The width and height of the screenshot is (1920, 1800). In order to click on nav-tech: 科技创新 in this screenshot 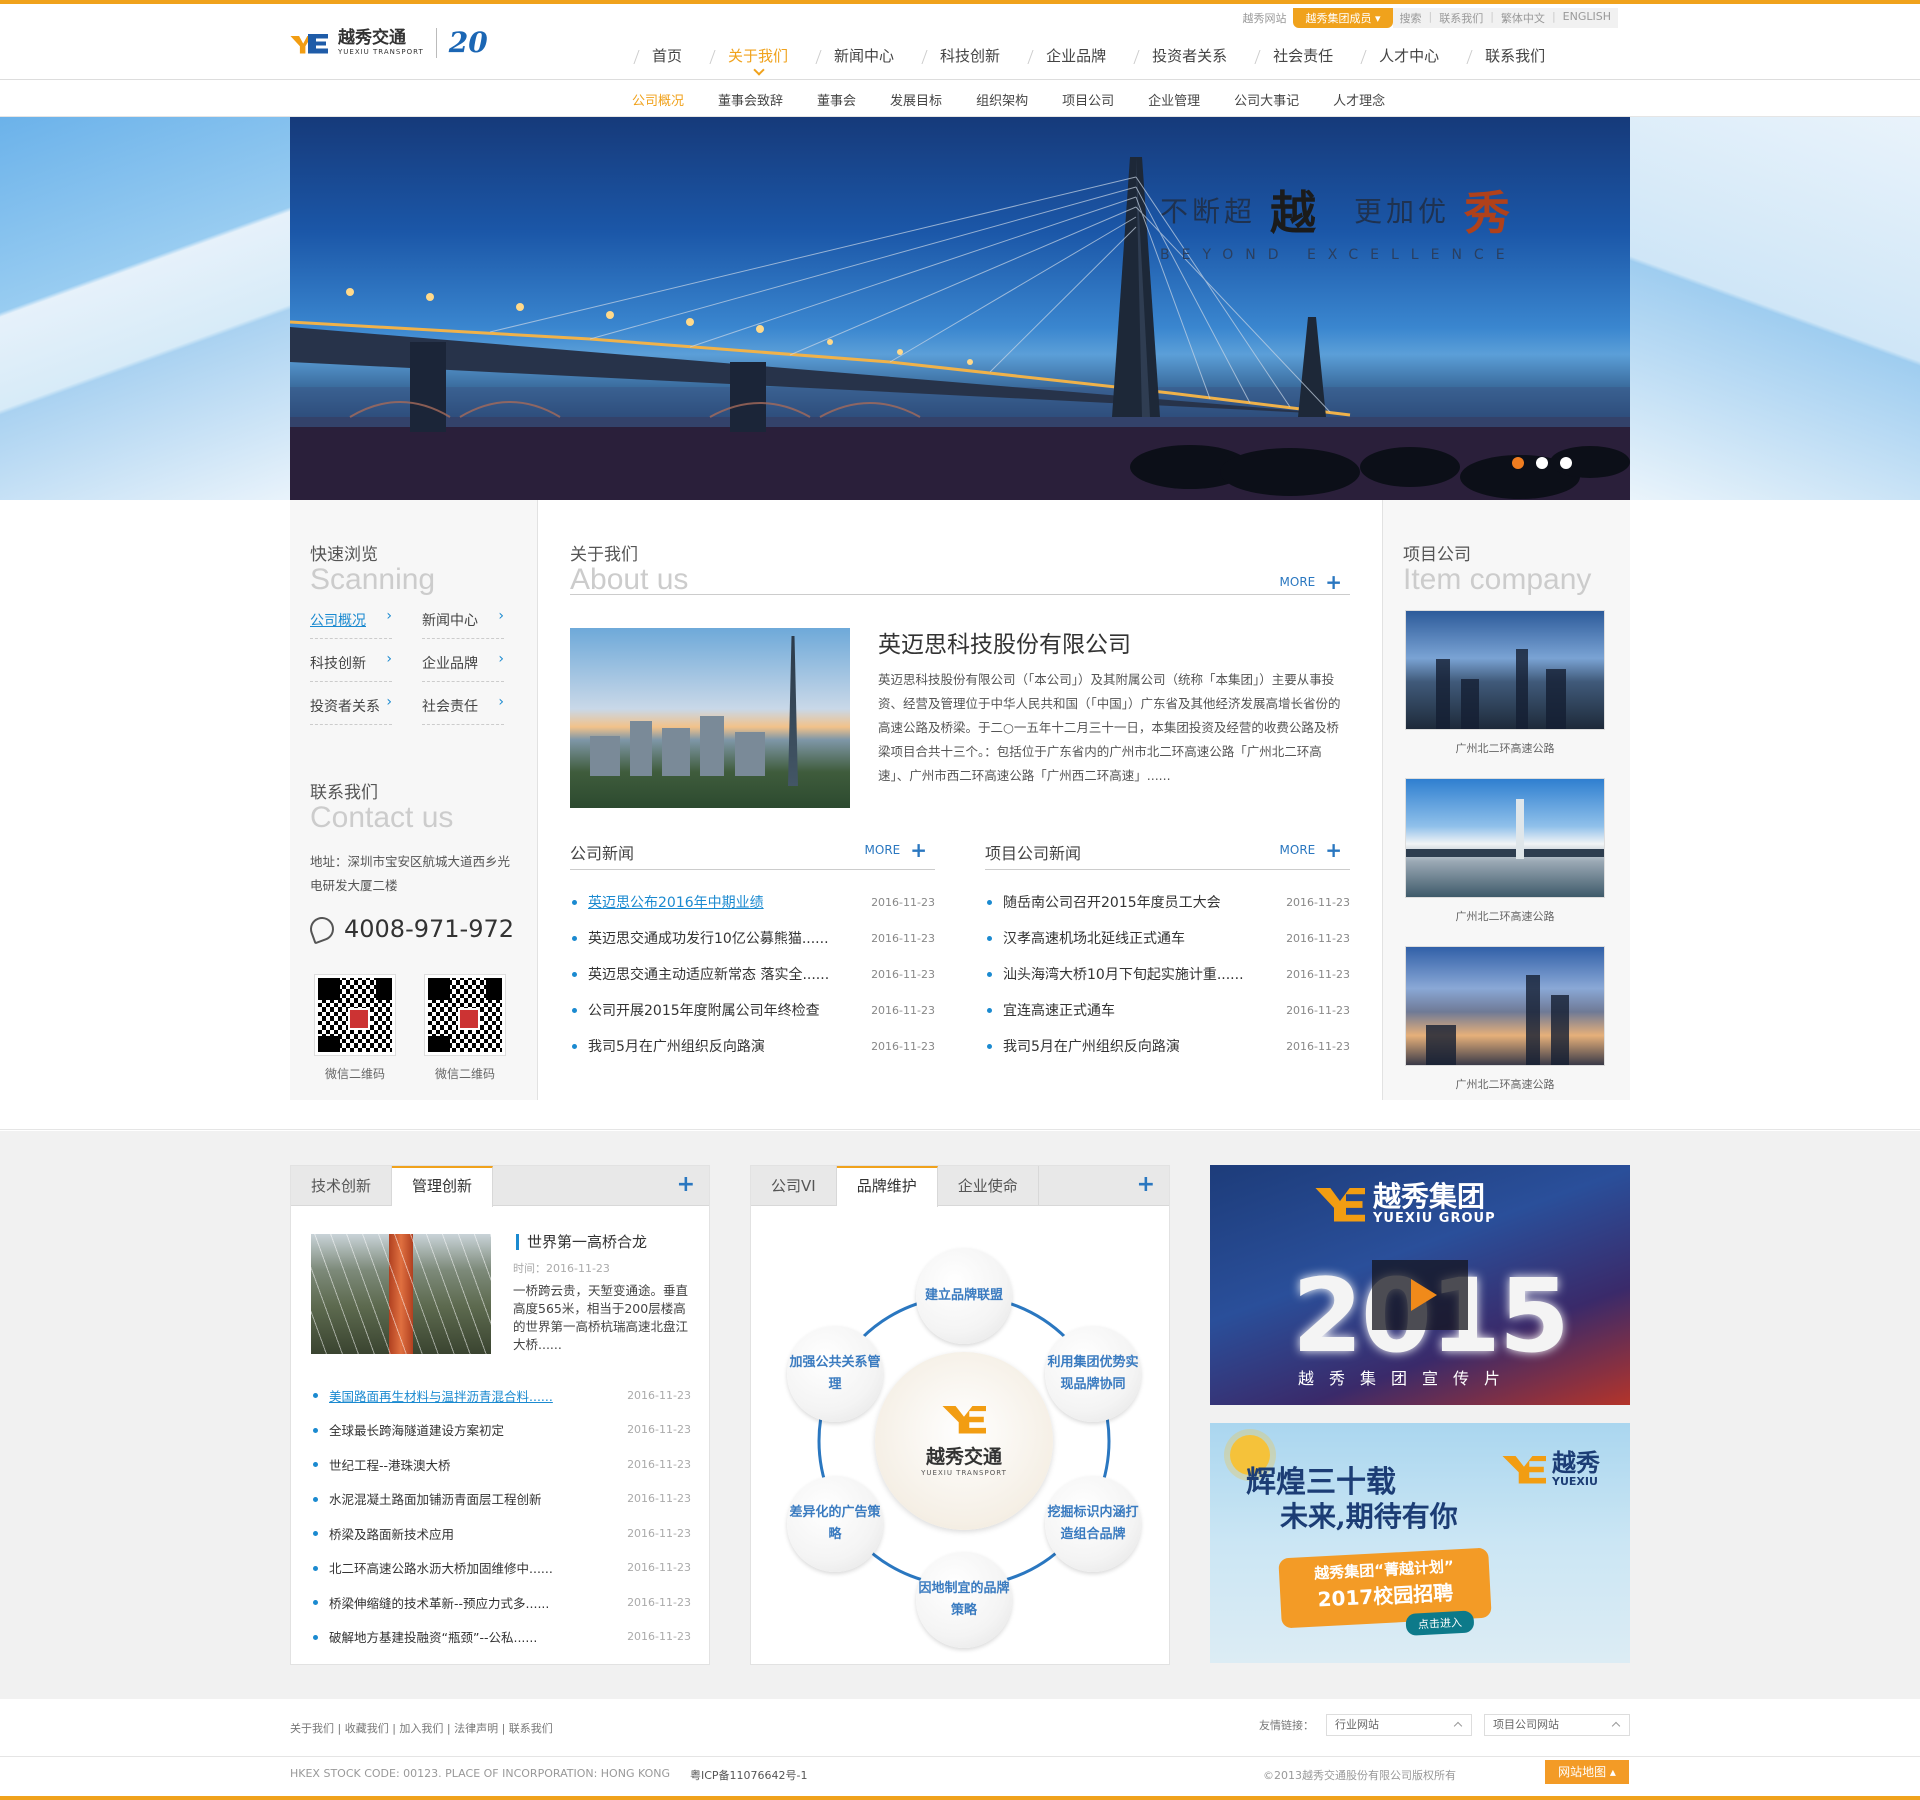, I will do `click(971, 59)`.